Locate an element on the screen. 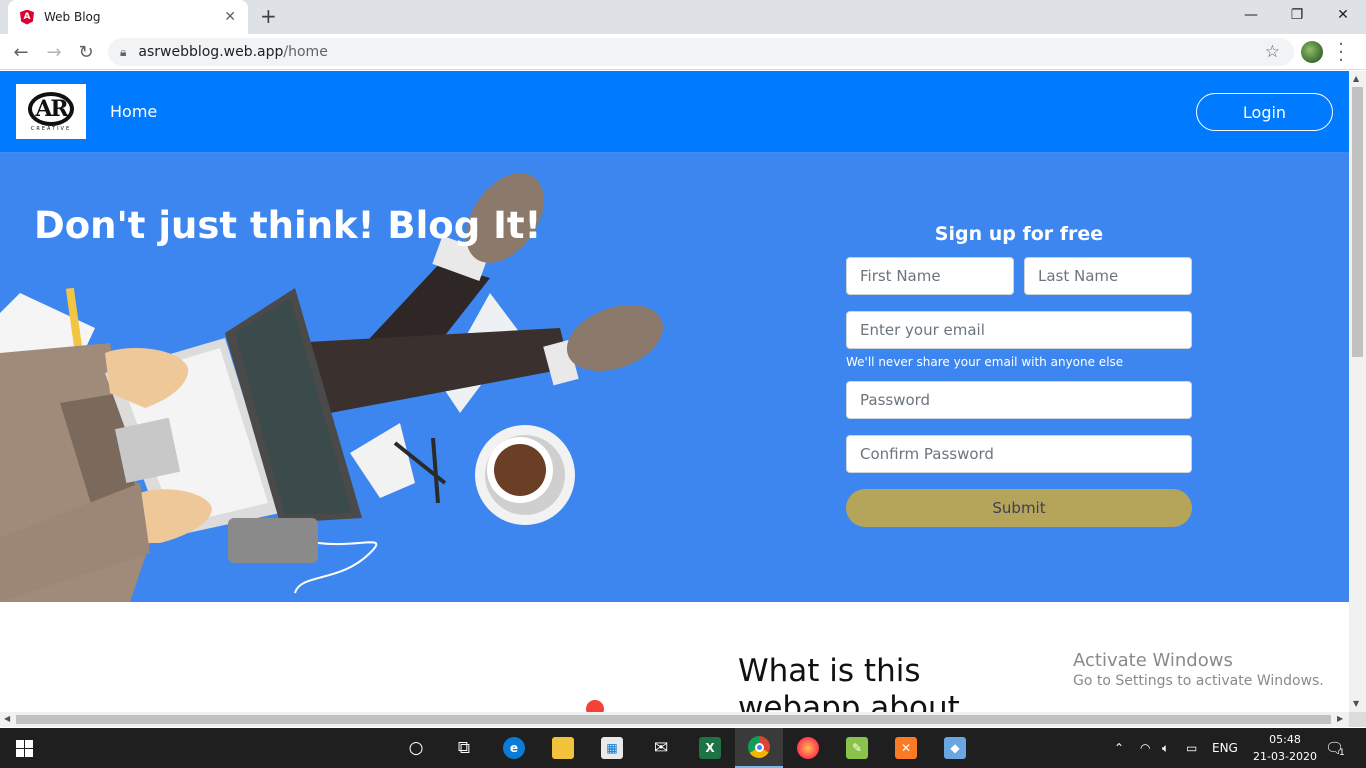  site-logo: AR CREATIVE is located at coordinates (51, 111).